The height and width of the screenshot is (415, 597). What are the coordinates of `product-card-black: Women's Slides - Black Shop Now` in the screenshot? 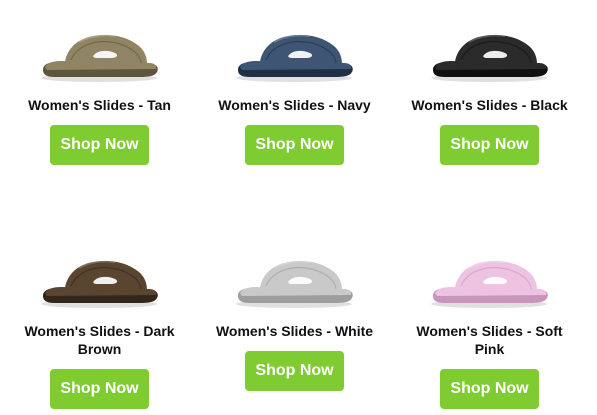 It's located at (489, 92).